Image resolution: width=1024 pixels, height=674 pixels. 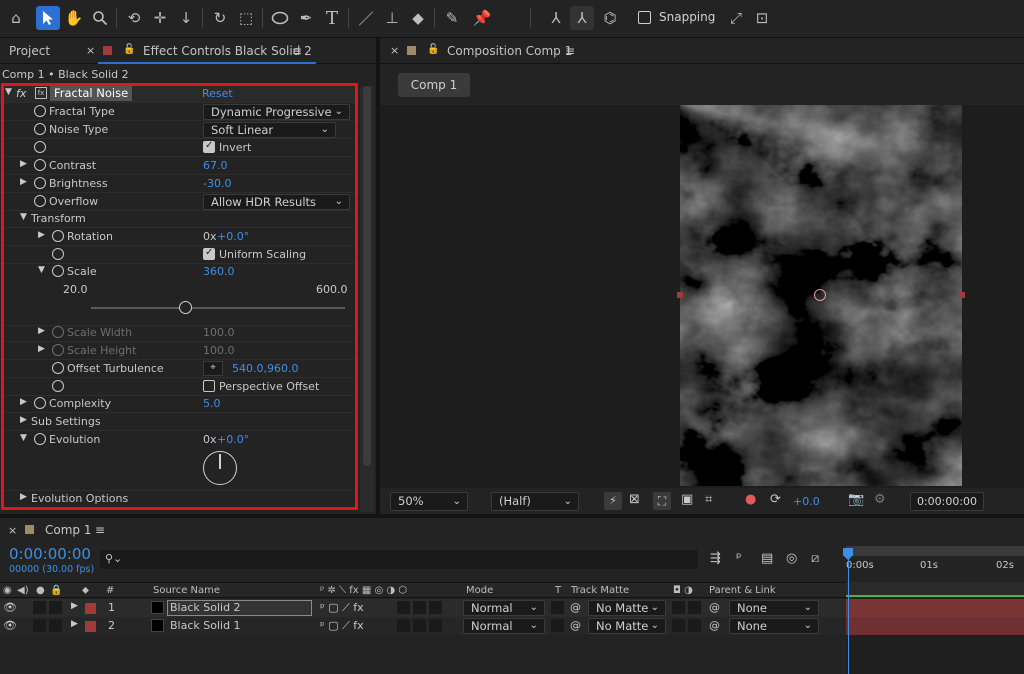 I want to click on snapping-checkbox, so click(x=644, y=17).